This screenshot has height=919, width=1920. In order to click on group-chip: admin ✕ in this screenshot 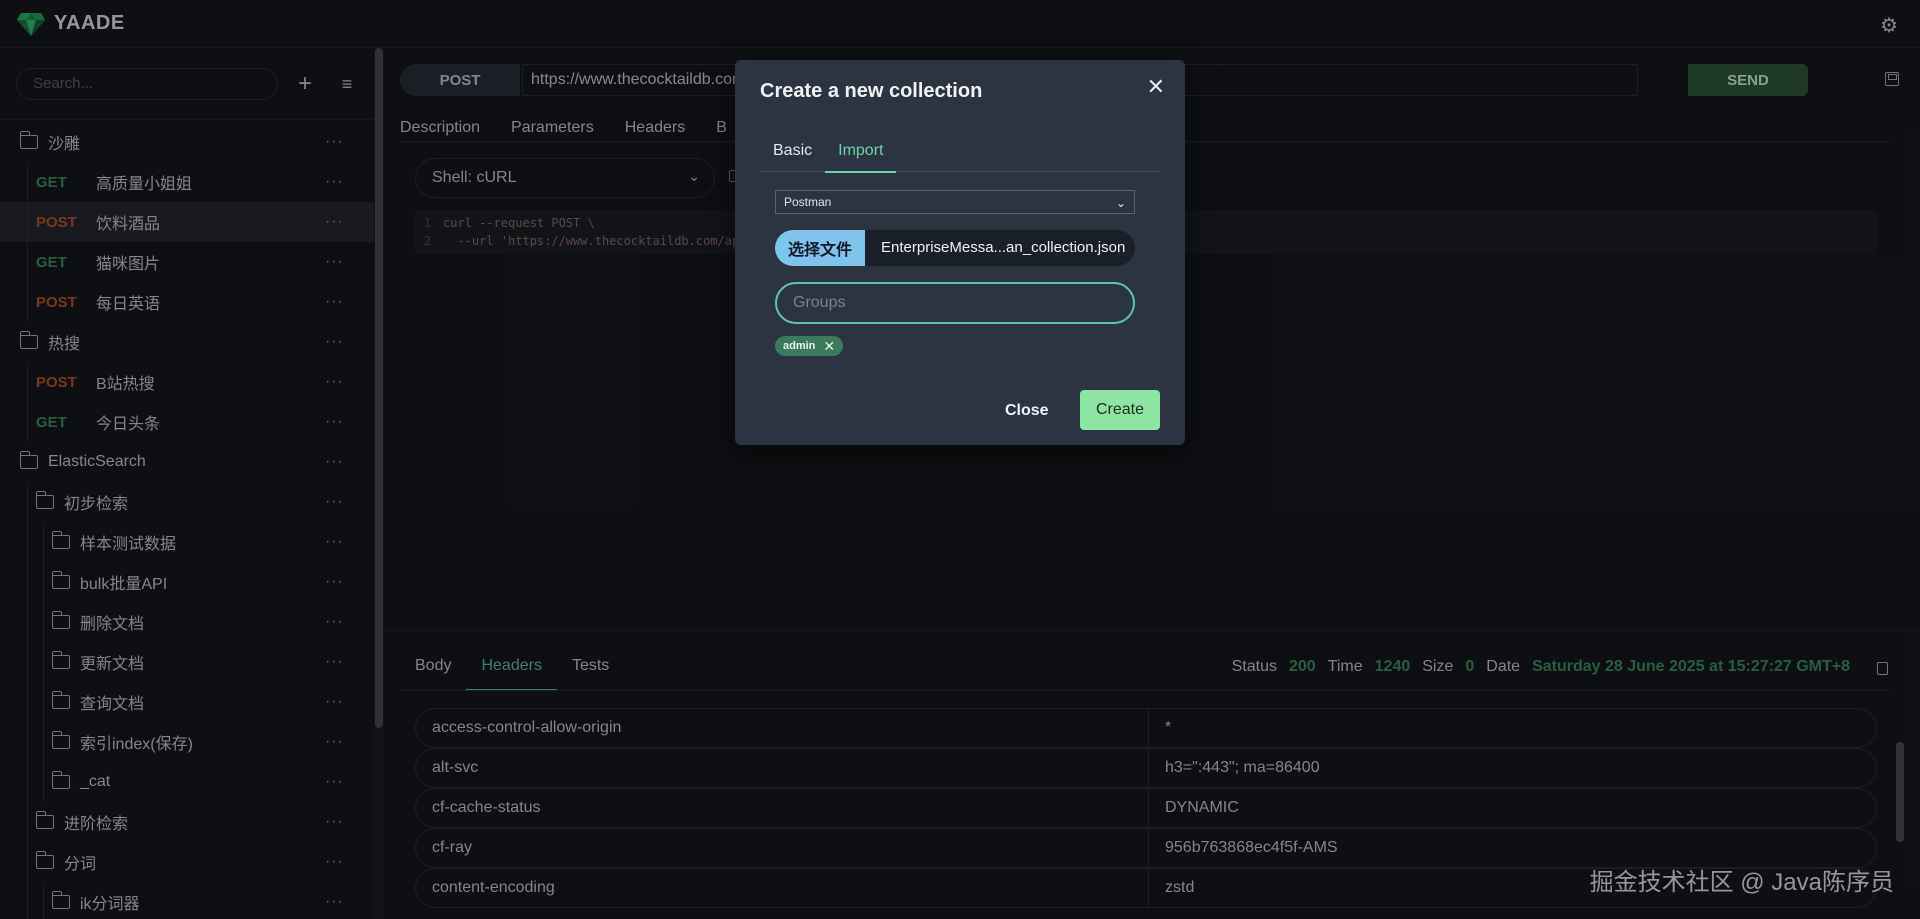, I will do `click(809, 346)`.